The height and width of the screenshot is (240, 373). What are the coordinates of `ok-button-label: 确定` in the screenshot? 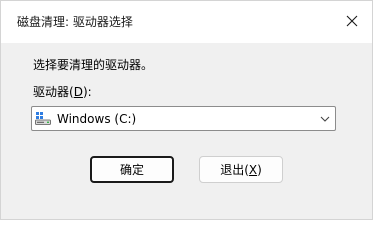 It's located at (131, 170).